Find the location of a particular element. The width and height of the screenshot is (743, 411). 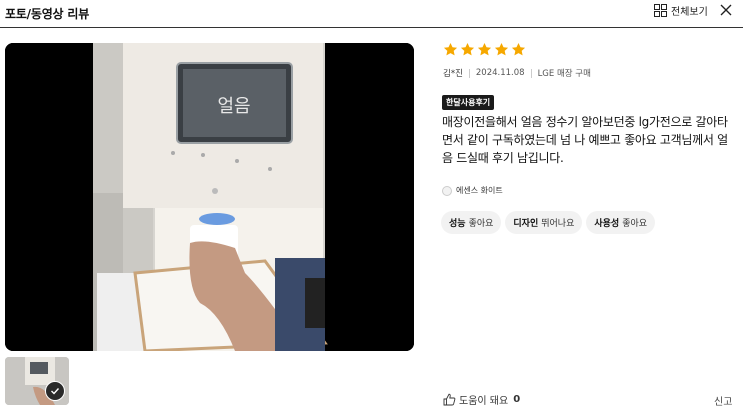

product-option: 에센스 화이트 is located at coordinates (472, 190).